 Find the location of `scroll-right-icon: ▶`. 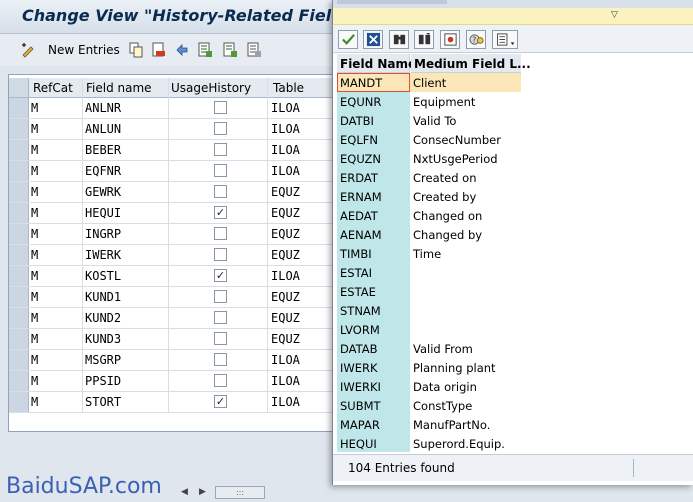

scroll-right-icon: ▶ is located at coordinates (202, 492).